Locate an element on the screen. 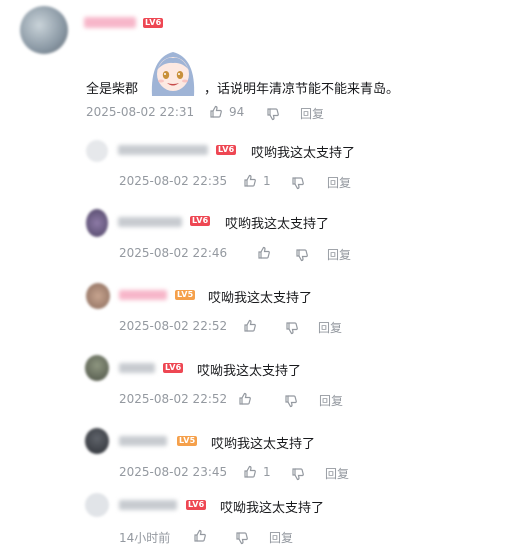  main-like-count: 94 is located at coordinates (237, 112).